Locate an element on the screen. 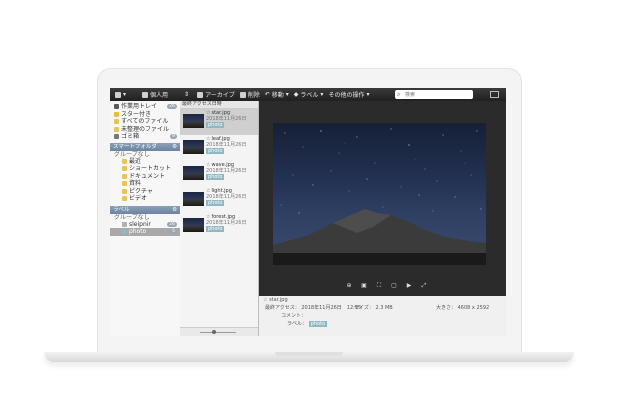 The height and width of the screenshot is (394, 618). file-item-wave: ☆wave.jpg 2018年11月26日 photo is located at coordinates (219, 174).